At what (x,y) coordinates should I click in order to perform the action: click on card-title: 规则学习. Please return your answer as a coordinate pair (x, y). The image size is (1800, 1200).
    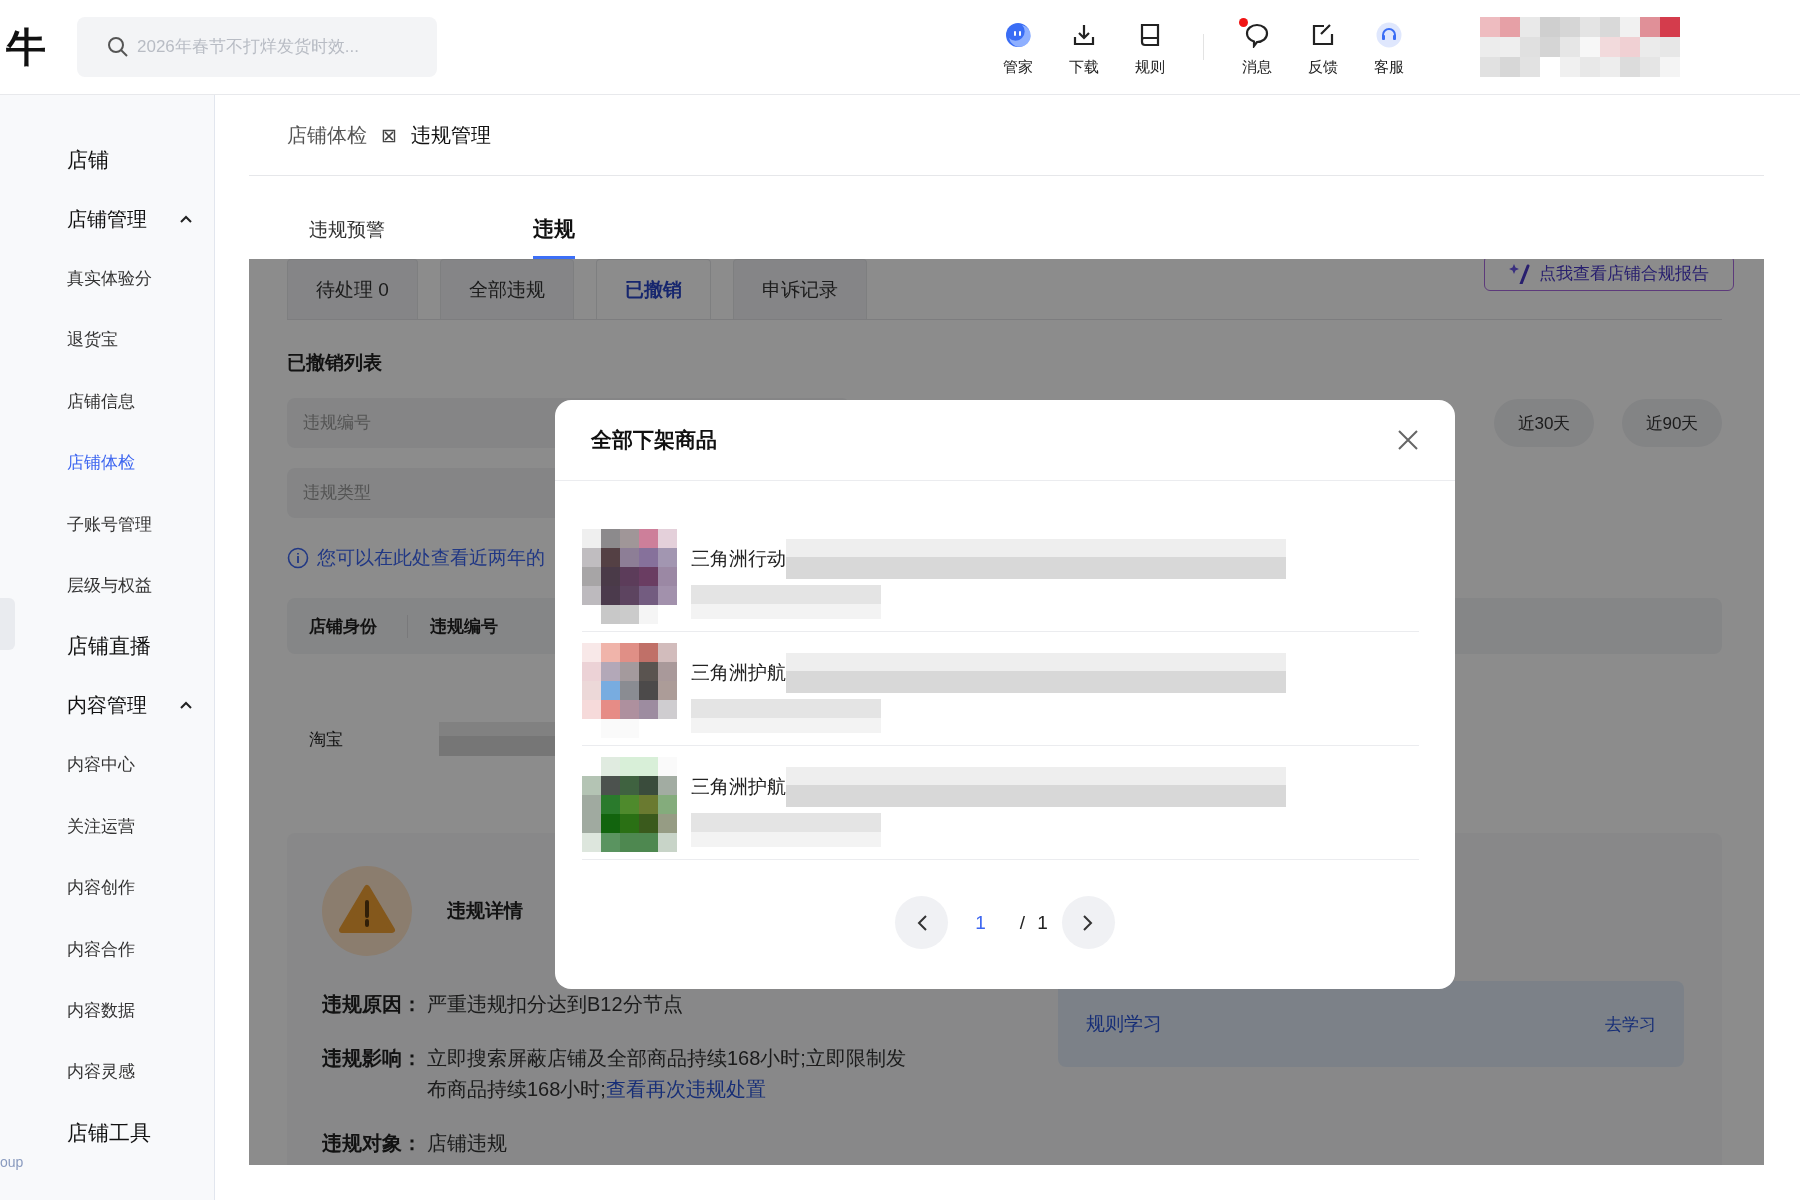
    Looking at the image, I should click on (1124, 1024).